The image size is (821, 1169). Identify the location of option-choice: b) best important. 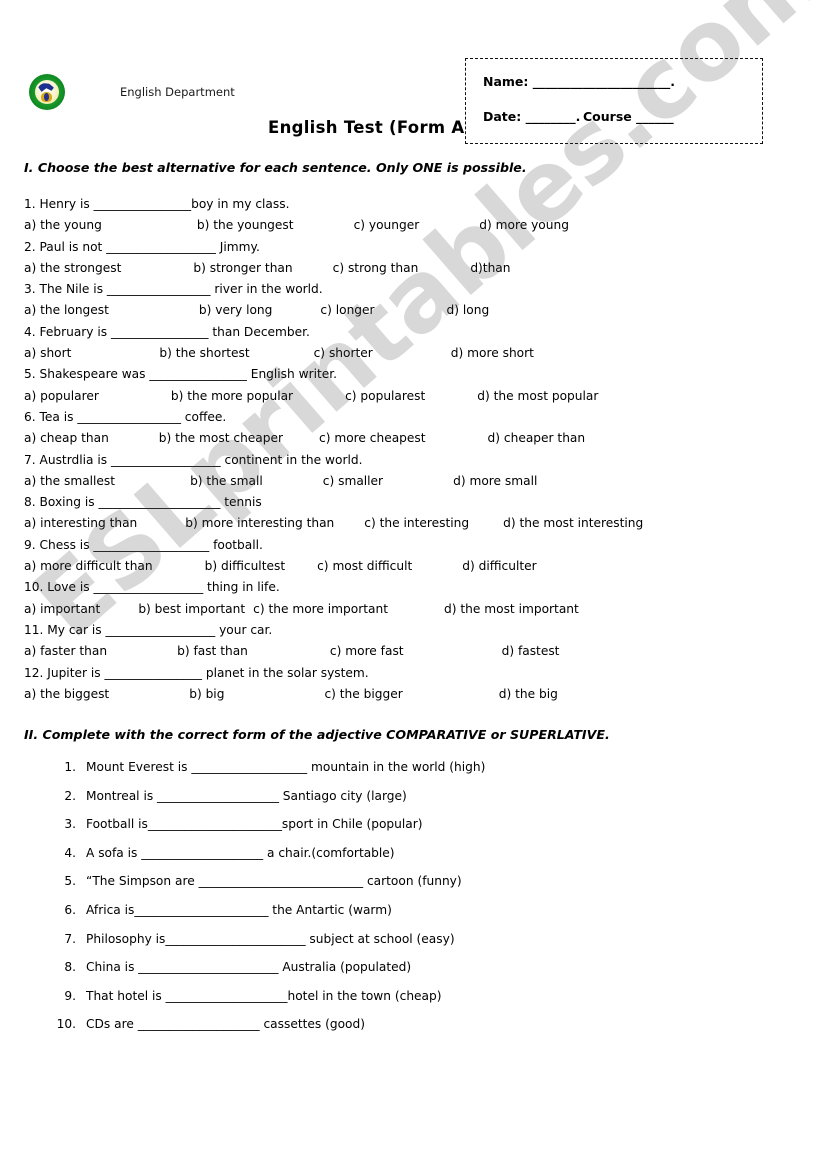
(191, 609).